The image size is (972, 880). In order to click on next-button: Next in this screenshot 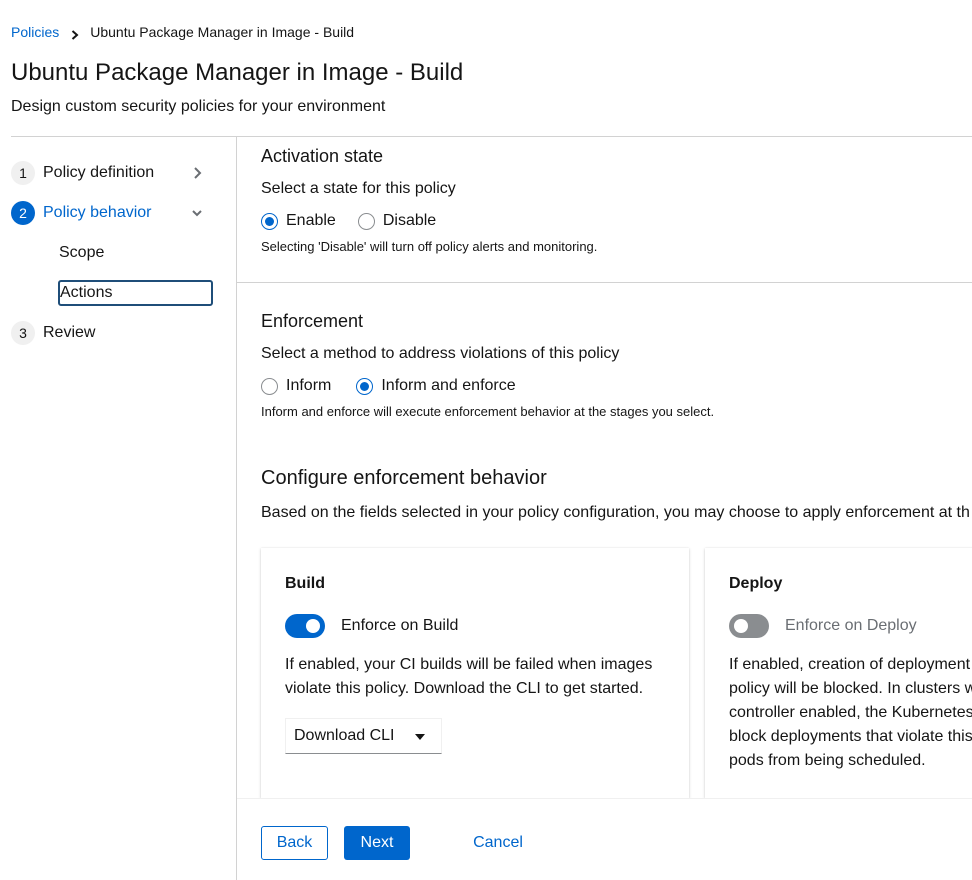, I will do `click(377, 843)`.